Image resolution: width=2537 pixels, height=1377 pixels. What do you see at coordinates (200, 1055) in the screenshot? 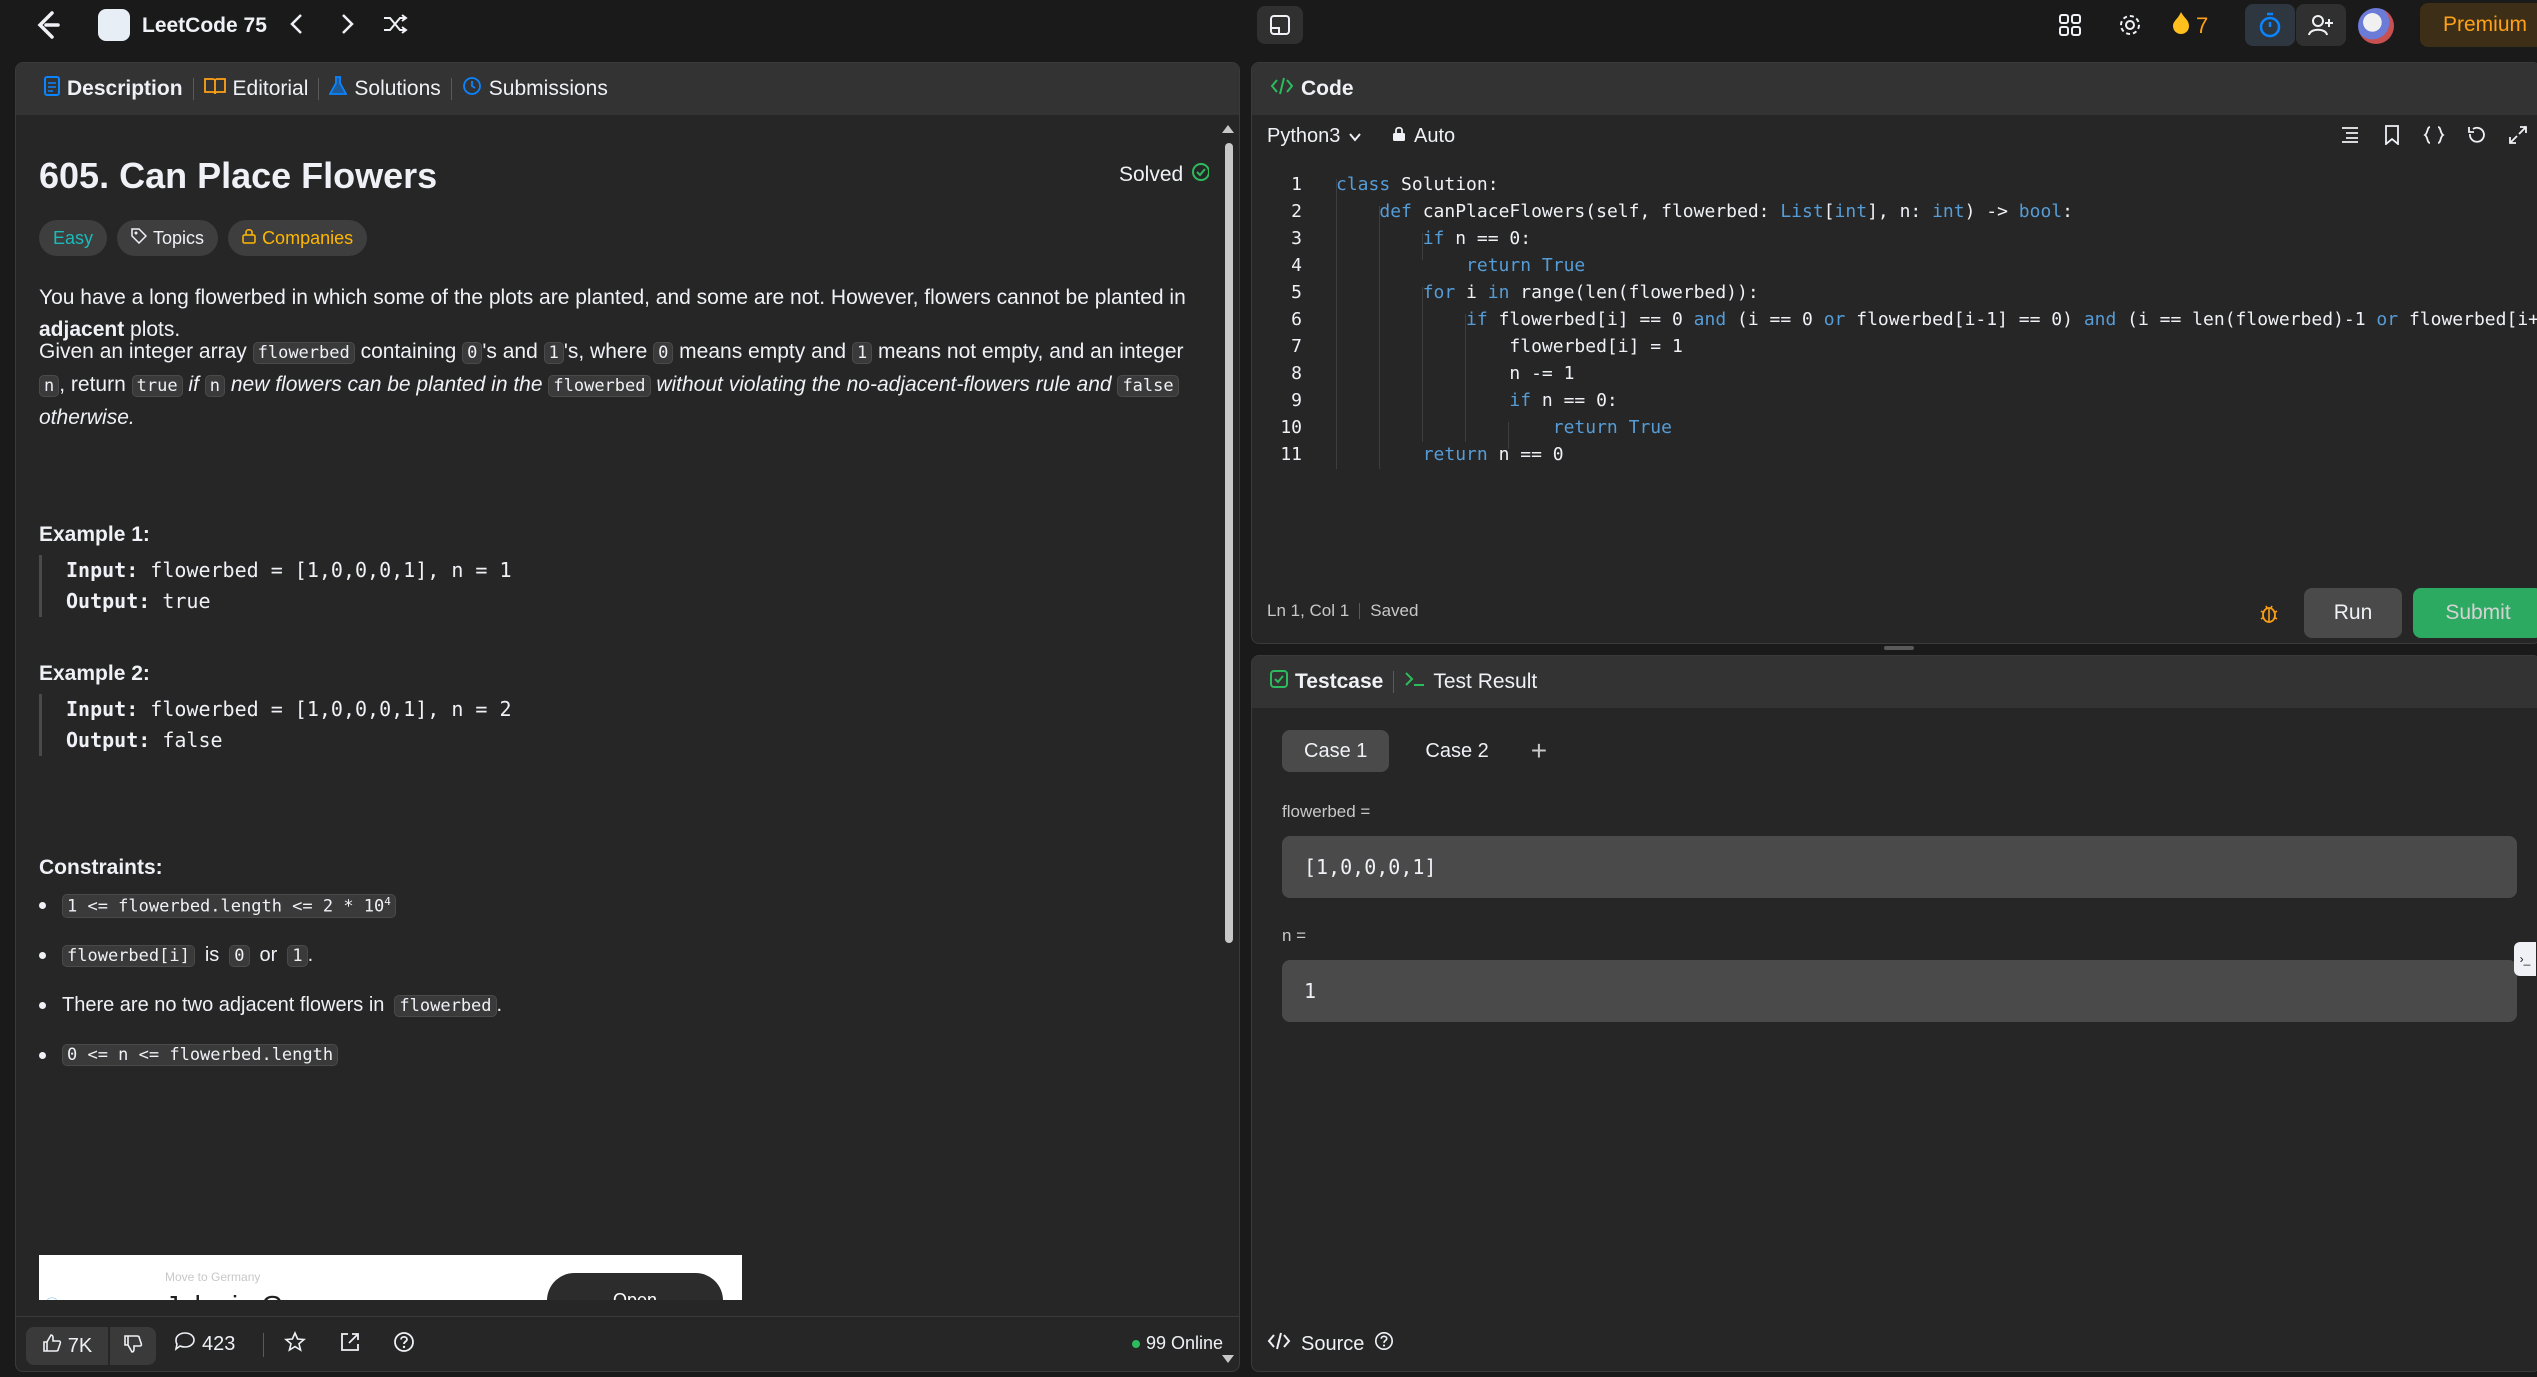
I see `inline-code: 0 <= n <= flowerbed.length` at bounding box center [200, 1055].